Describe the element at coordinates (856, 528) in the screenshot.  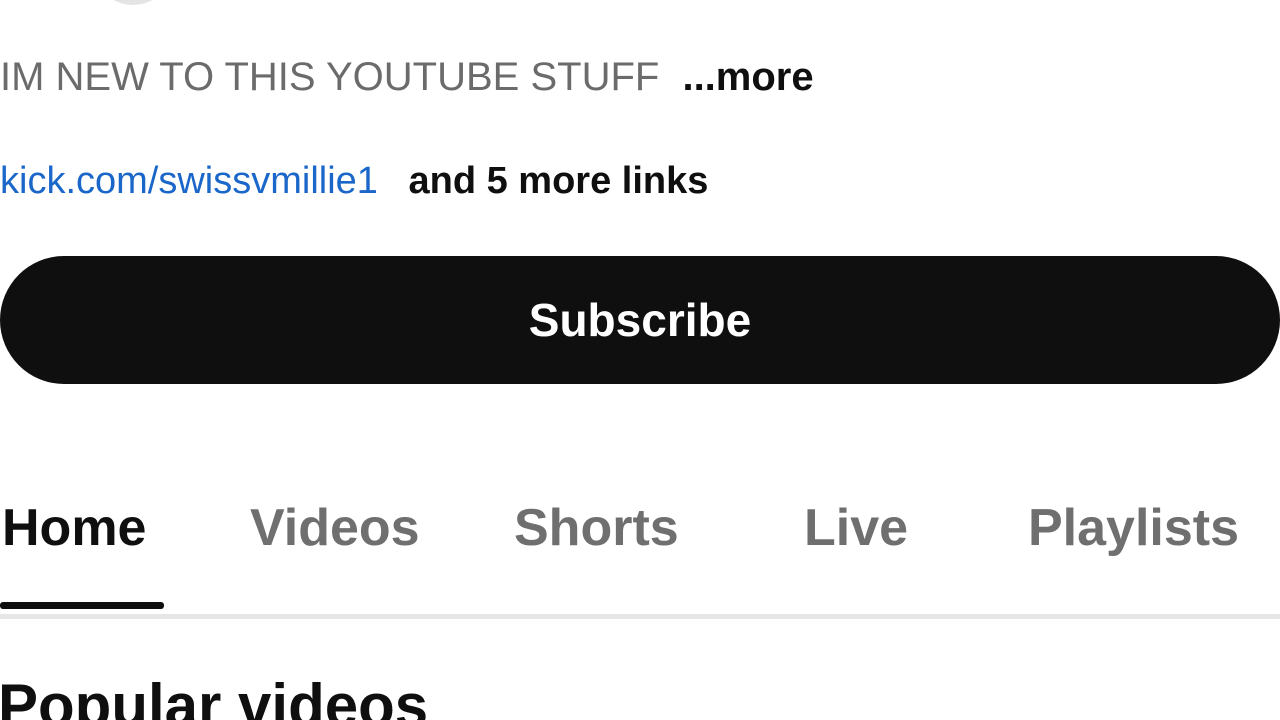
I see `tab-live: Live` at that location.